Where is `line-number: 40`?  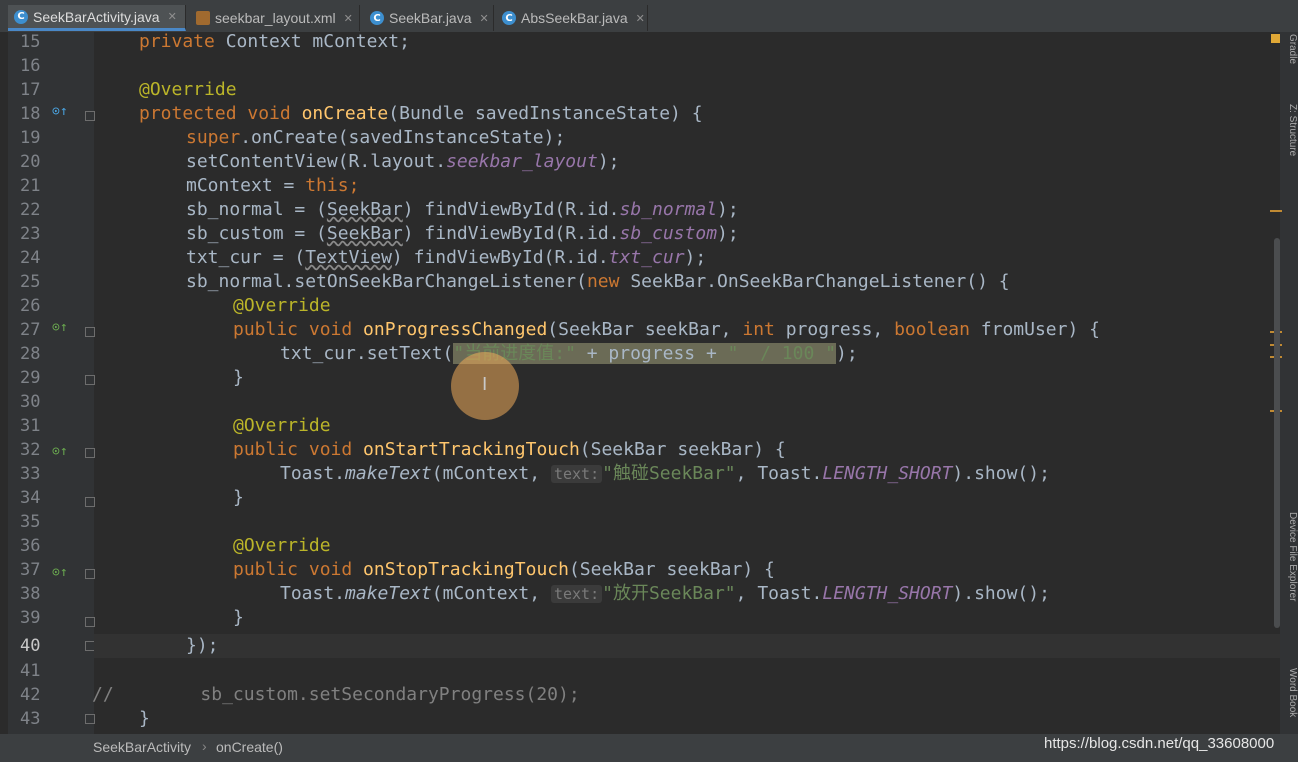
line-number: 40 is located at coordinates (30, 646).